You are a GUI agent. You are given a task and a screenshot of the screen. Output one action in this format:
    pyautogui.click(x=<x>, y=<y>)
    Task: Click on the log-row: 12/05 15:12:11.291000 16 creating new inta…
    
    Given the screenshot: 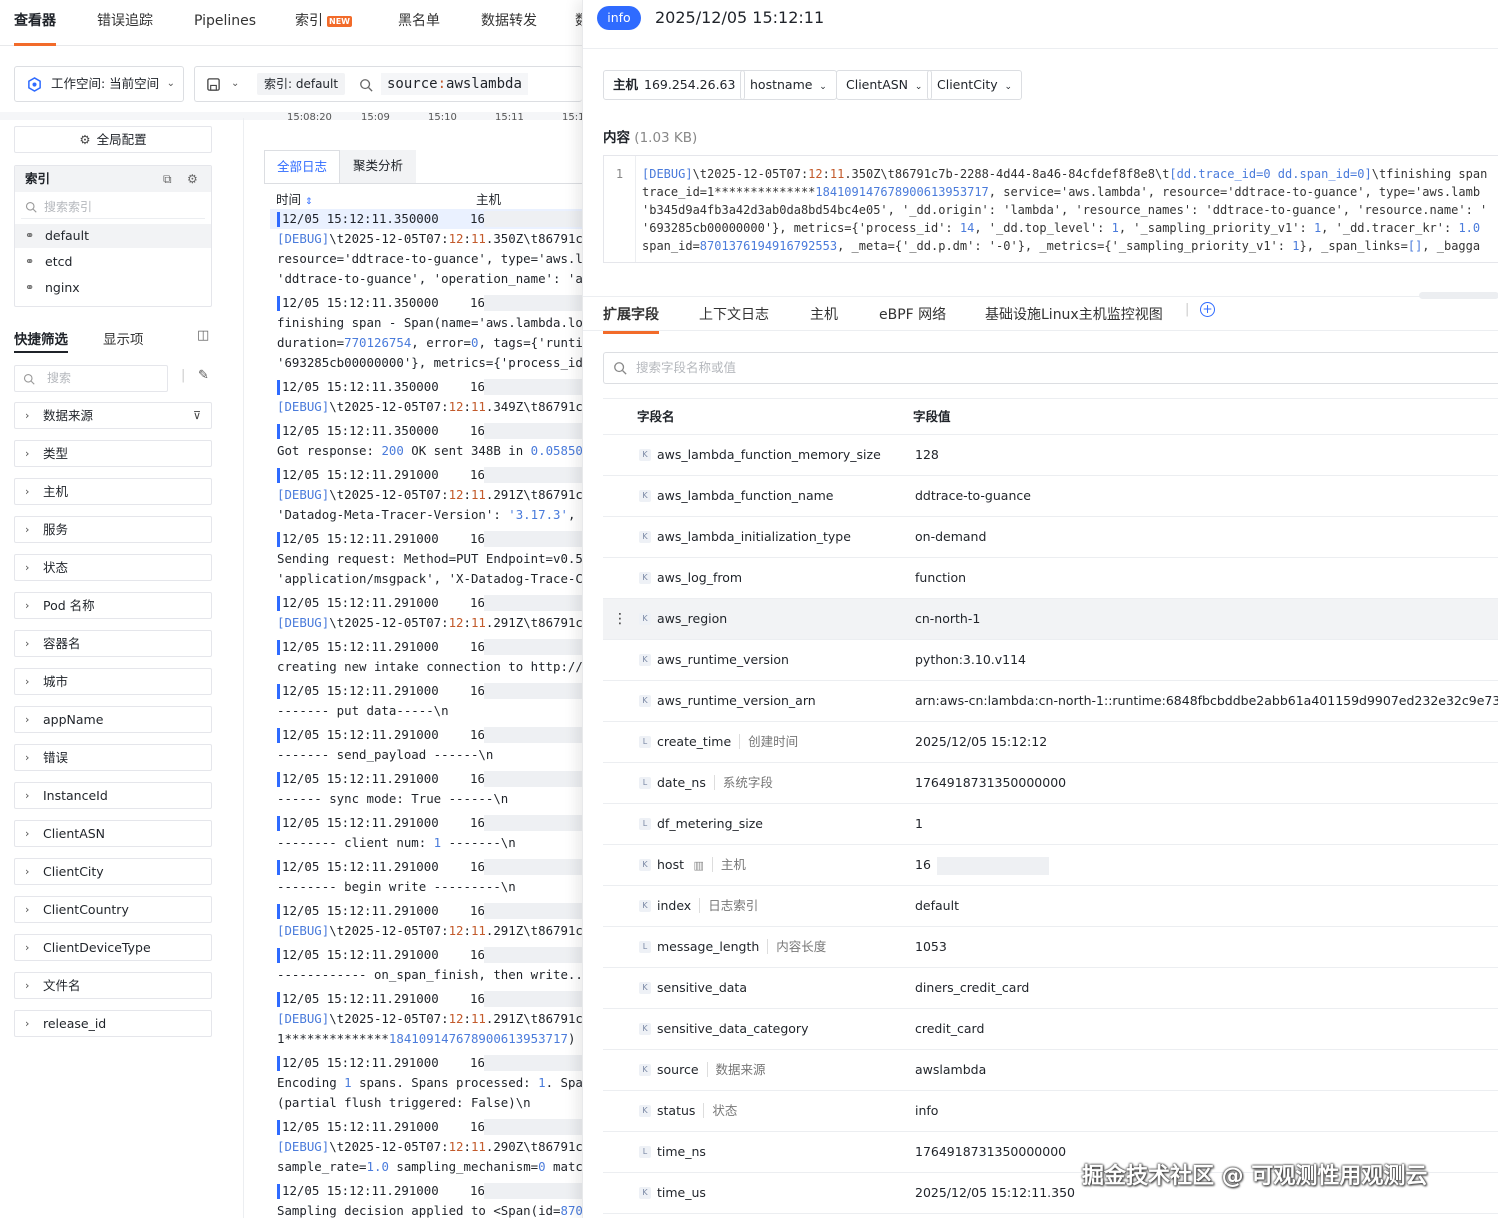 What is the action you would take?
    pyautogui.click(x=426, y=657)
    